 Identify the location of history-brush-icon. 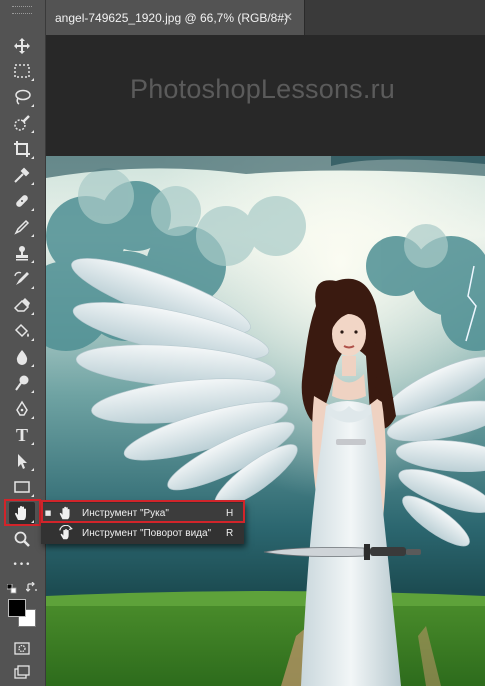
(21, 278).